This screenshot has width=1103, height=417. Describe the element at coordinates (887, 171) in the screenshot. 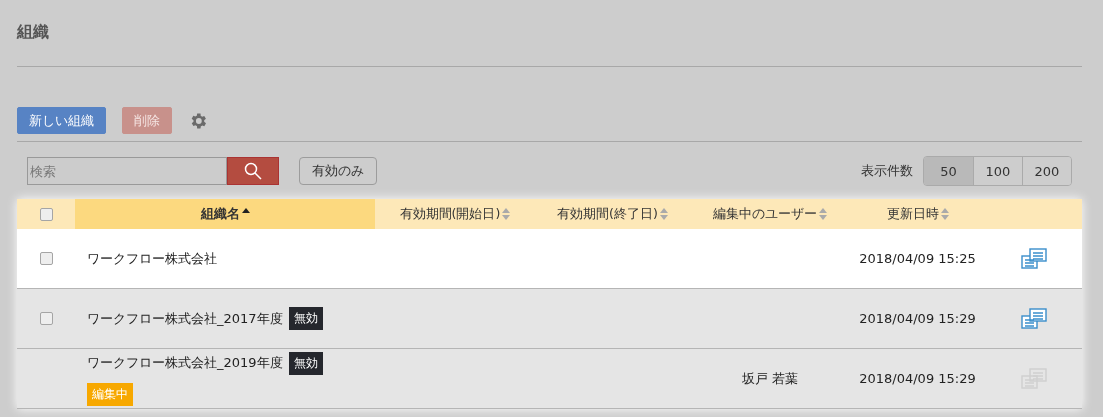

I see `page-size-label: 表示件数` at that location.